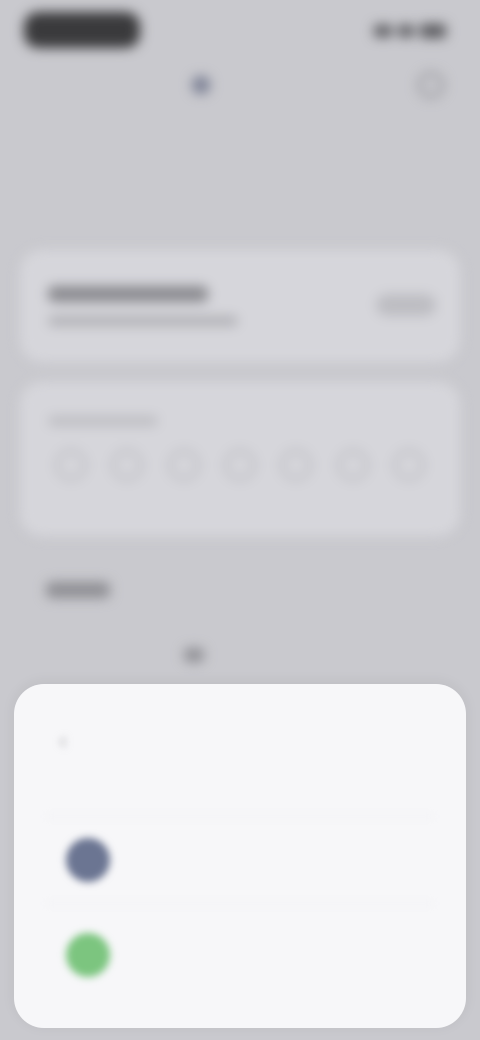 The image size is (480, 1040). I want to click on back-button: ‹, so click(63, 741).